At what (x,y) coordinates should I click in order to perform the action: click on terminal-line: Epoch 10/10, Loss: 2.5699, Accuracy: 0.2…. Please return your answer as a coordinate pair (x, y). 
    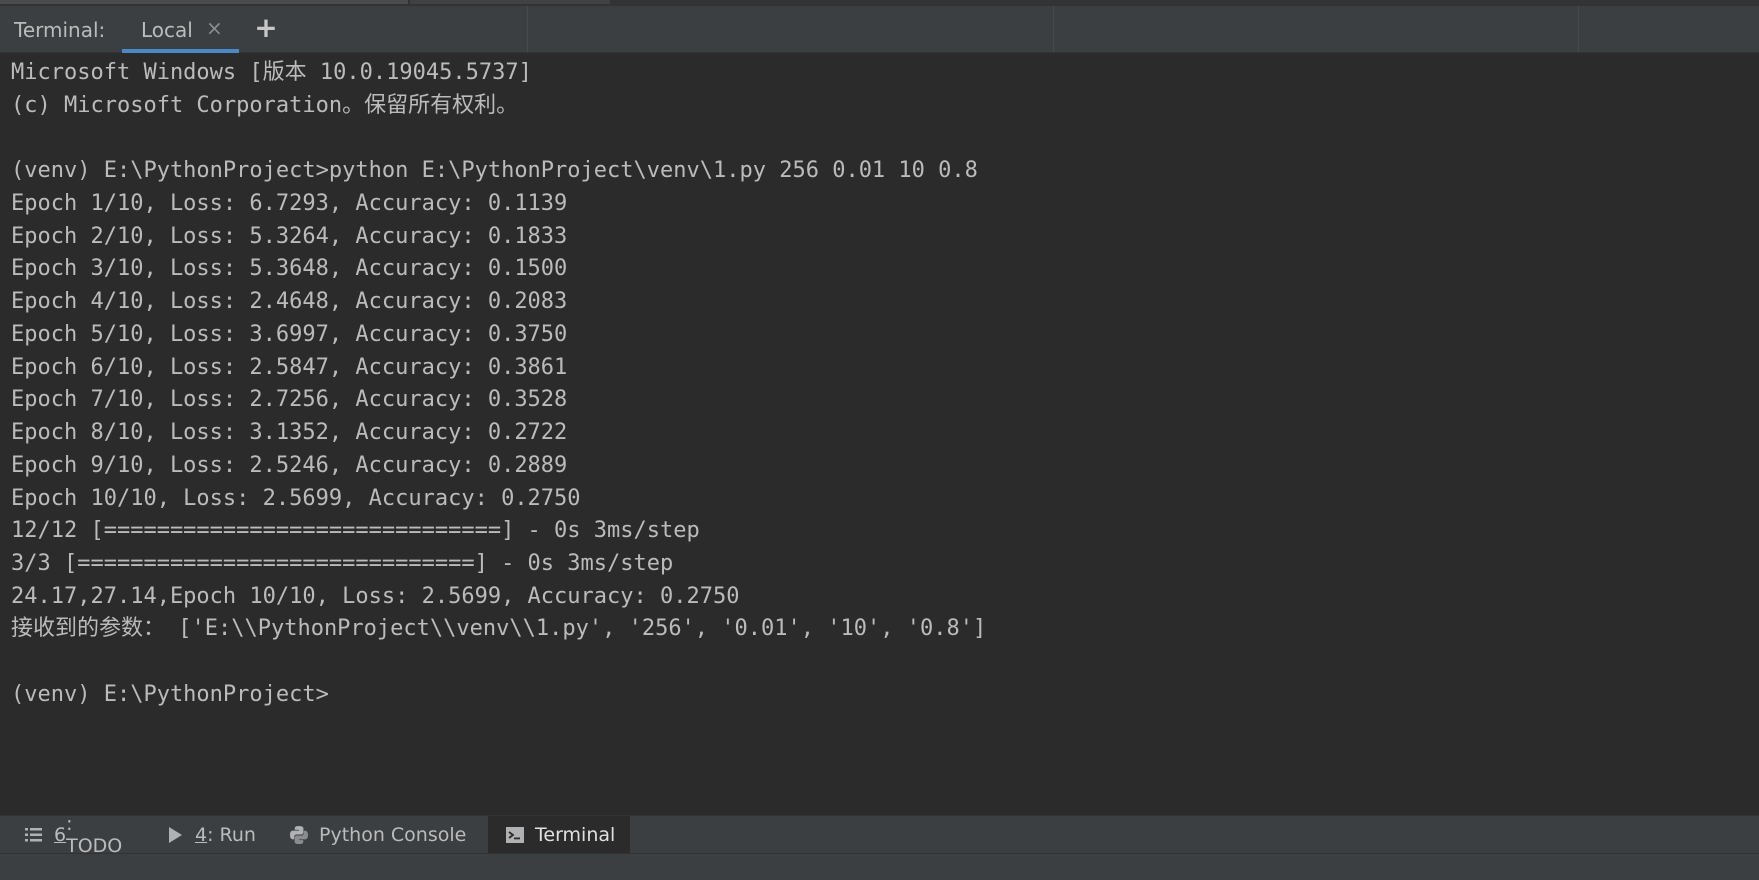
    Looking at the image, I should click on (296, 498).